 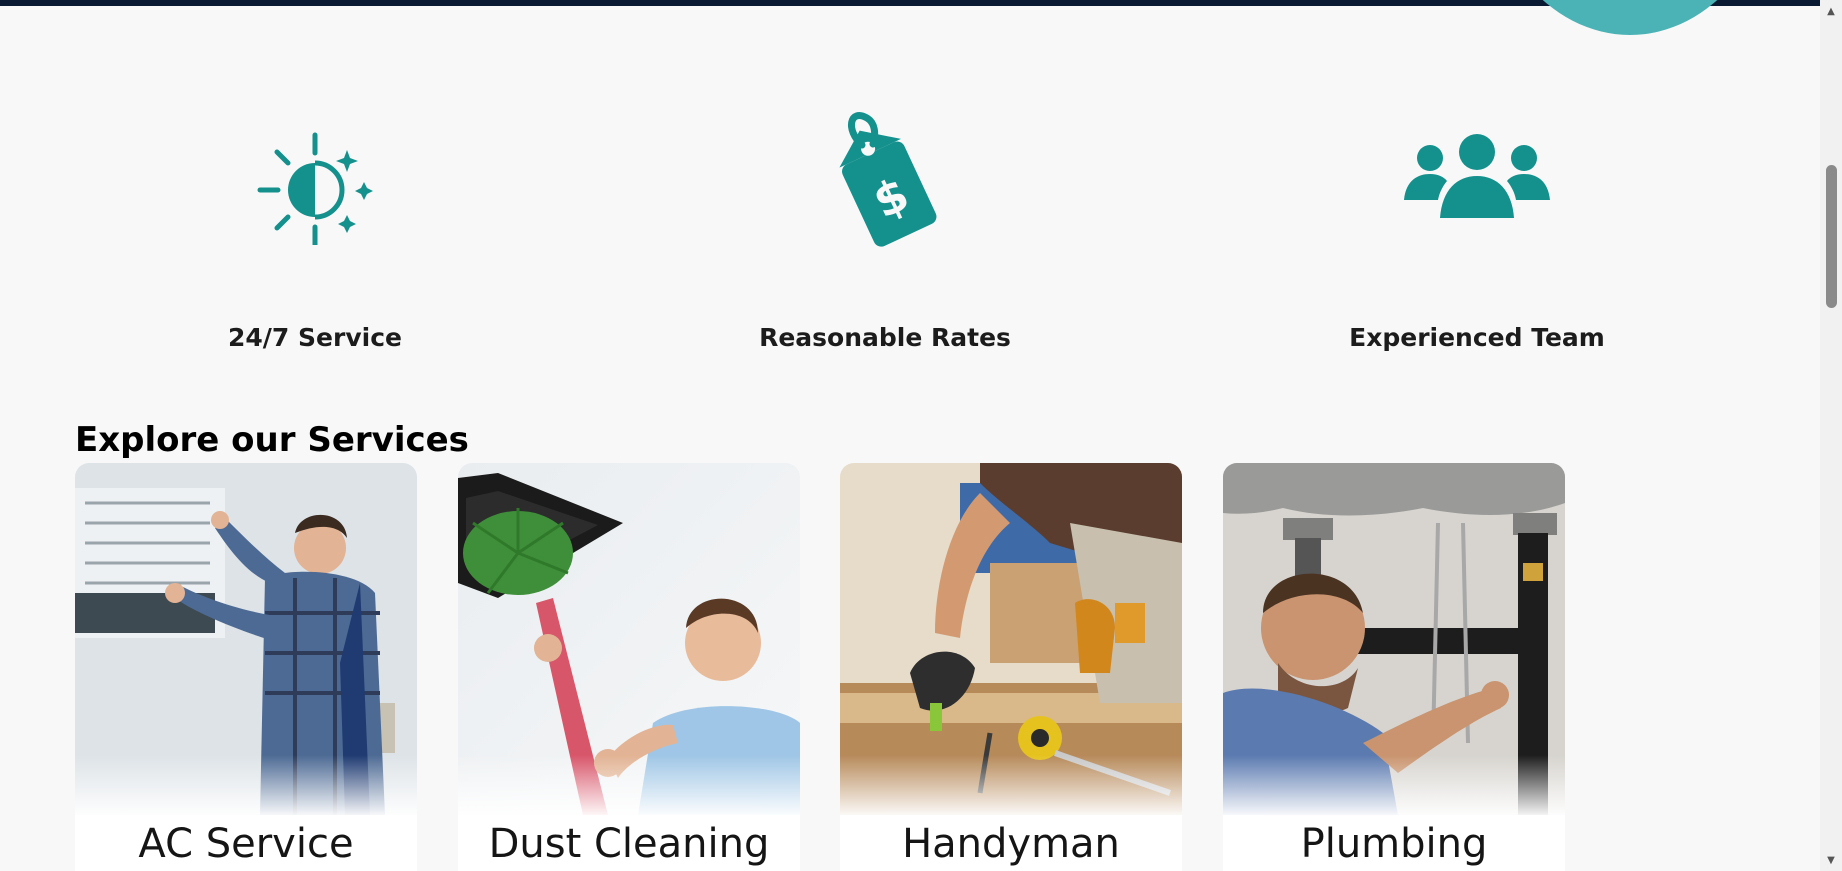 What do you see at coordinates (1831, 236) in the screenshot?
I see `scroll-thumb` at bounding box center [1831, 236].